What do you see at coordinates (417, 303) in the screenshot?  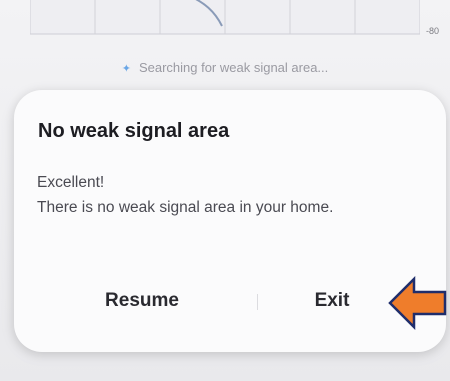 I see `left-arrow-annotation` at bounding box center [417, 303].